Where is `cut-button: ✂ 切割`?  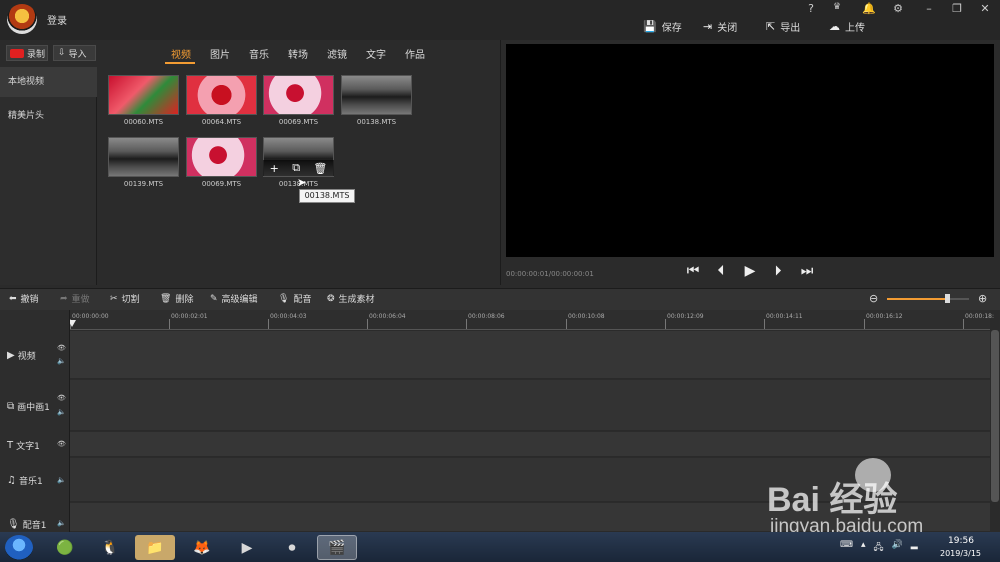
cut-button: ✂ 切割 is located at coordinates (125, 299).